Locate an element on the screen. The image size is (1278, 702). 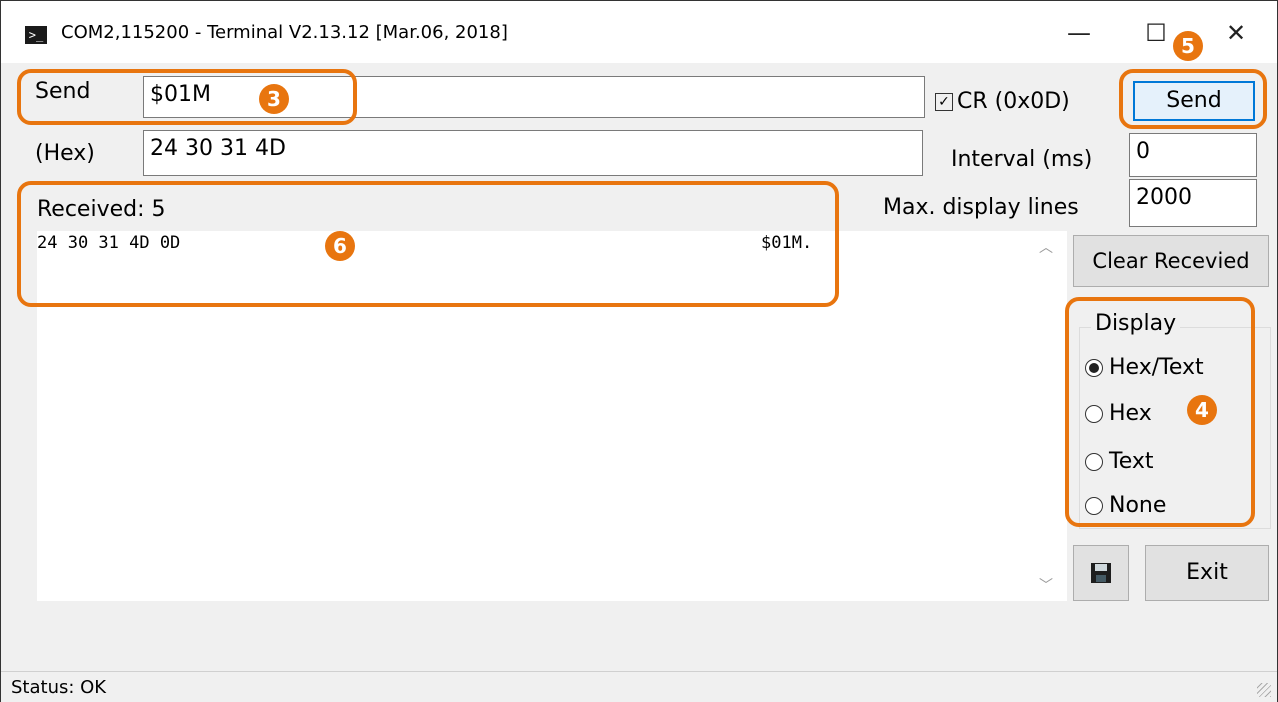
max-lines-label: Max. display lines is located at coordinates (981, 207).